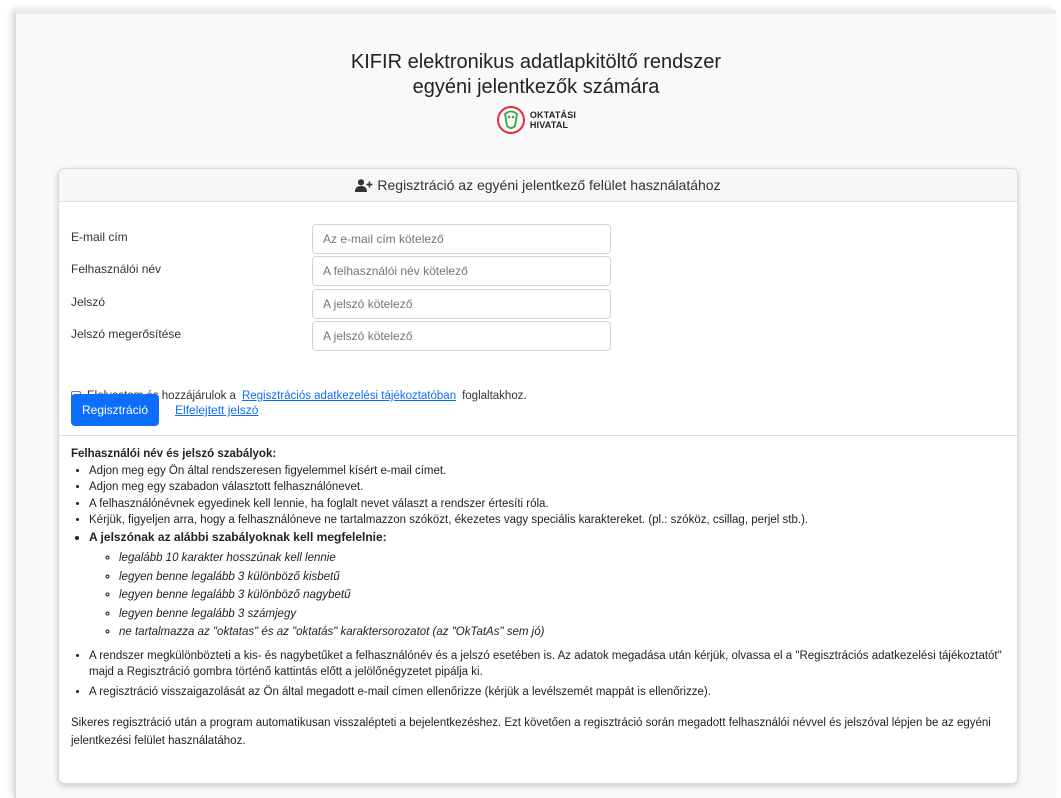 The width and height of the screenshot is (1061, 798). I want to click on email-field, so click(461, 239).